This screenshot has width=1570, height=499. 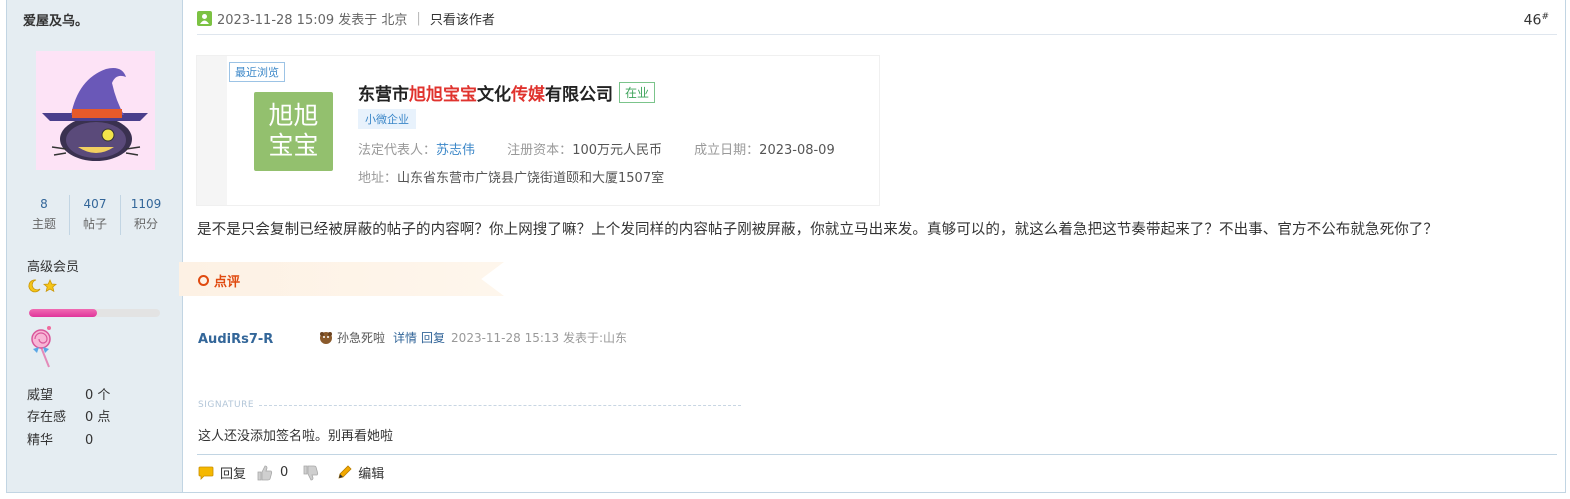 I want to click on stat-posts: 407 帖子, so click(x=95, y=215).